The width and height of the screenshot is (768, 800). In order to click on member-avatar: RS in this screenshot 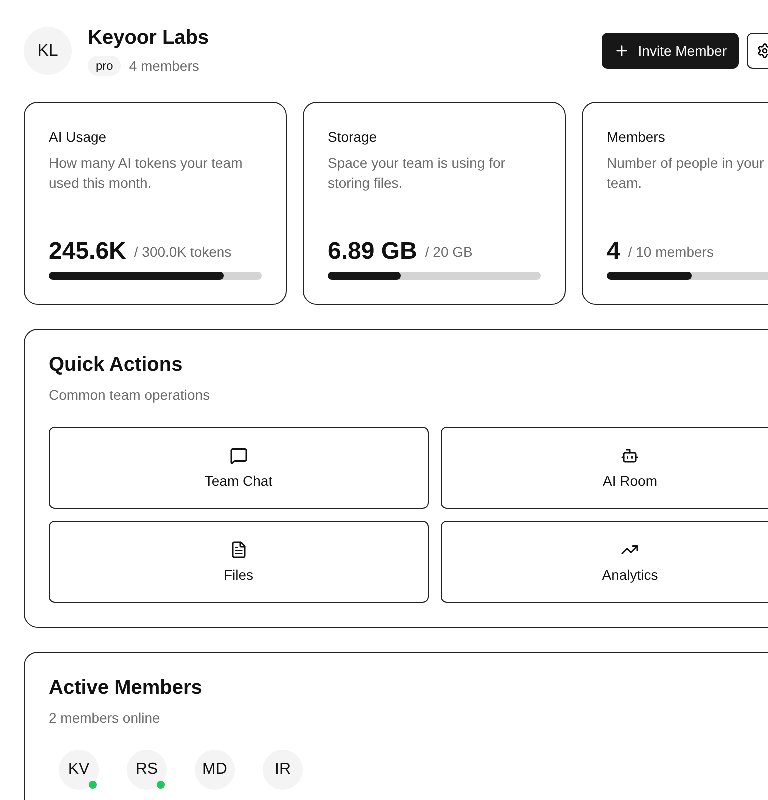, I will do `click(147, 770)`.